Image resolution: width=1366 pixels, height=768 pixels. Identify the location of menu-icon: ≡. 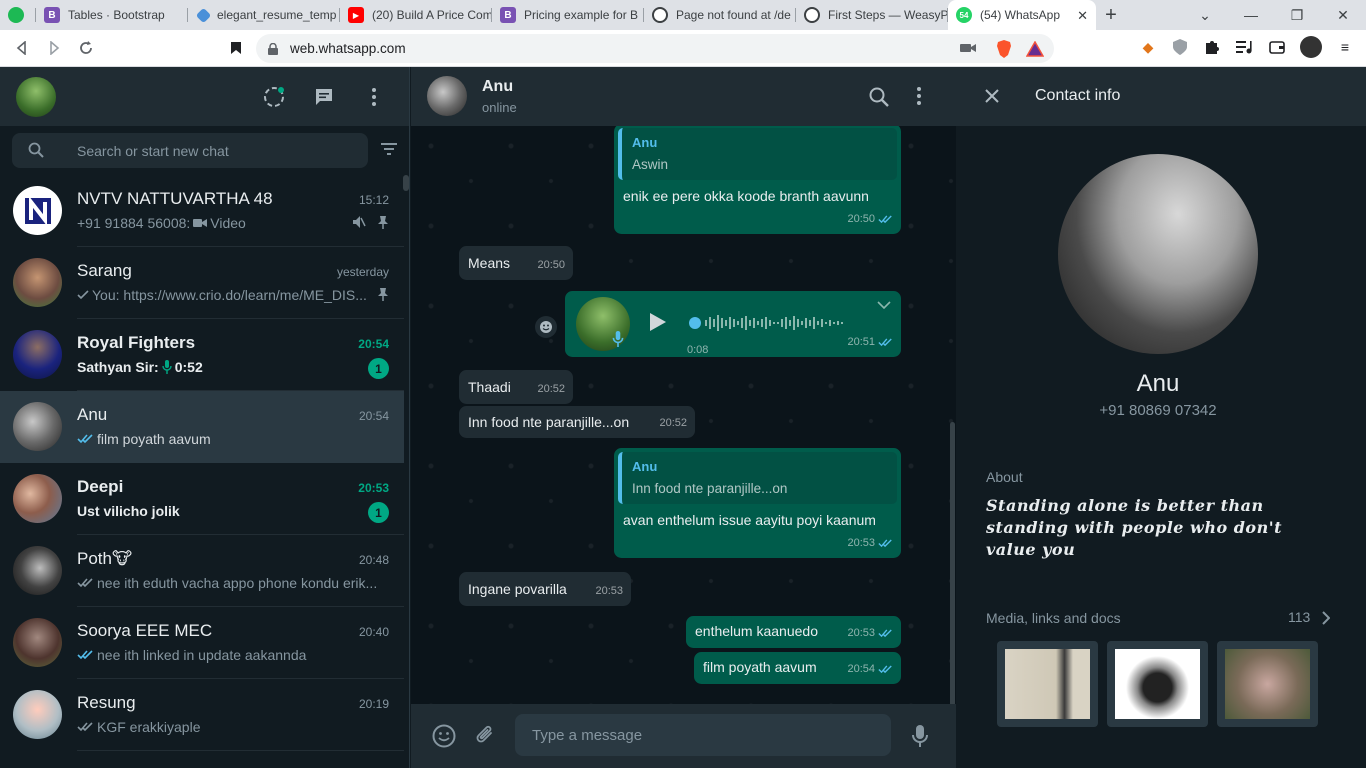
(1345, 47).